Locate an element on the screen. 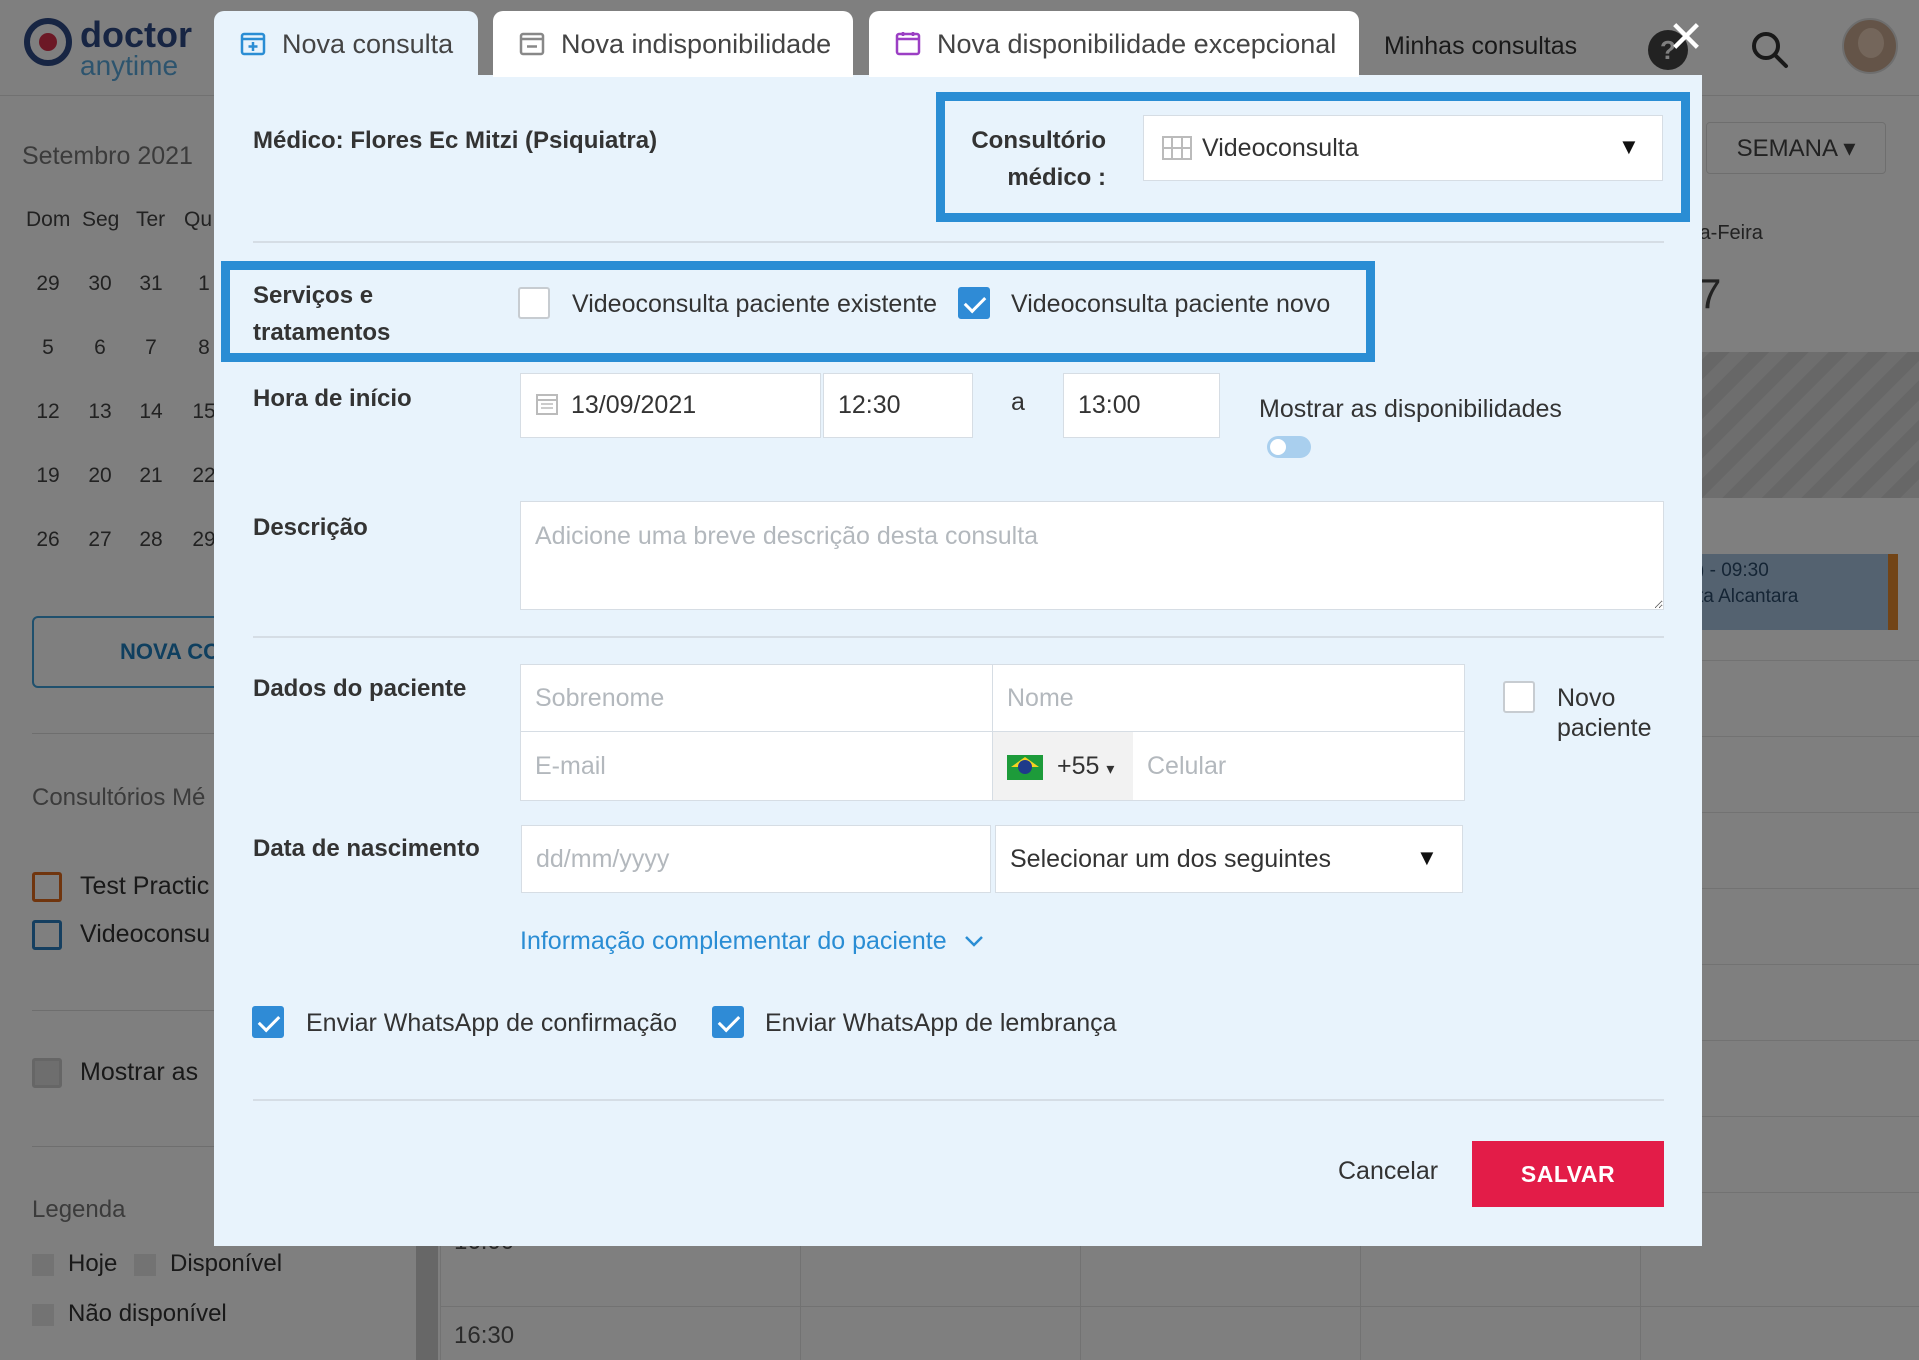 The height and width of the screenshot is (1360, 1919). whatsapp-confirmation-checkbox is located at coordinates (268, 1022).